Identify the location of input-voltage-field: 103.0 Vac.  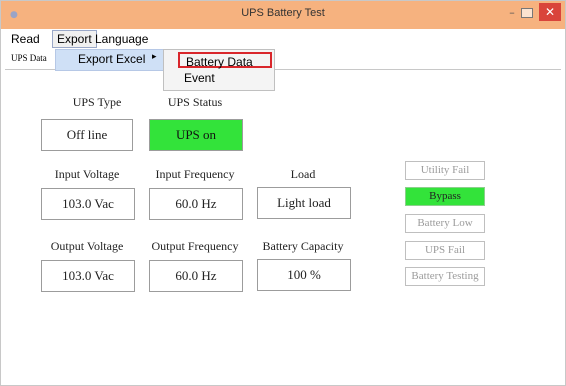
(88, 204).